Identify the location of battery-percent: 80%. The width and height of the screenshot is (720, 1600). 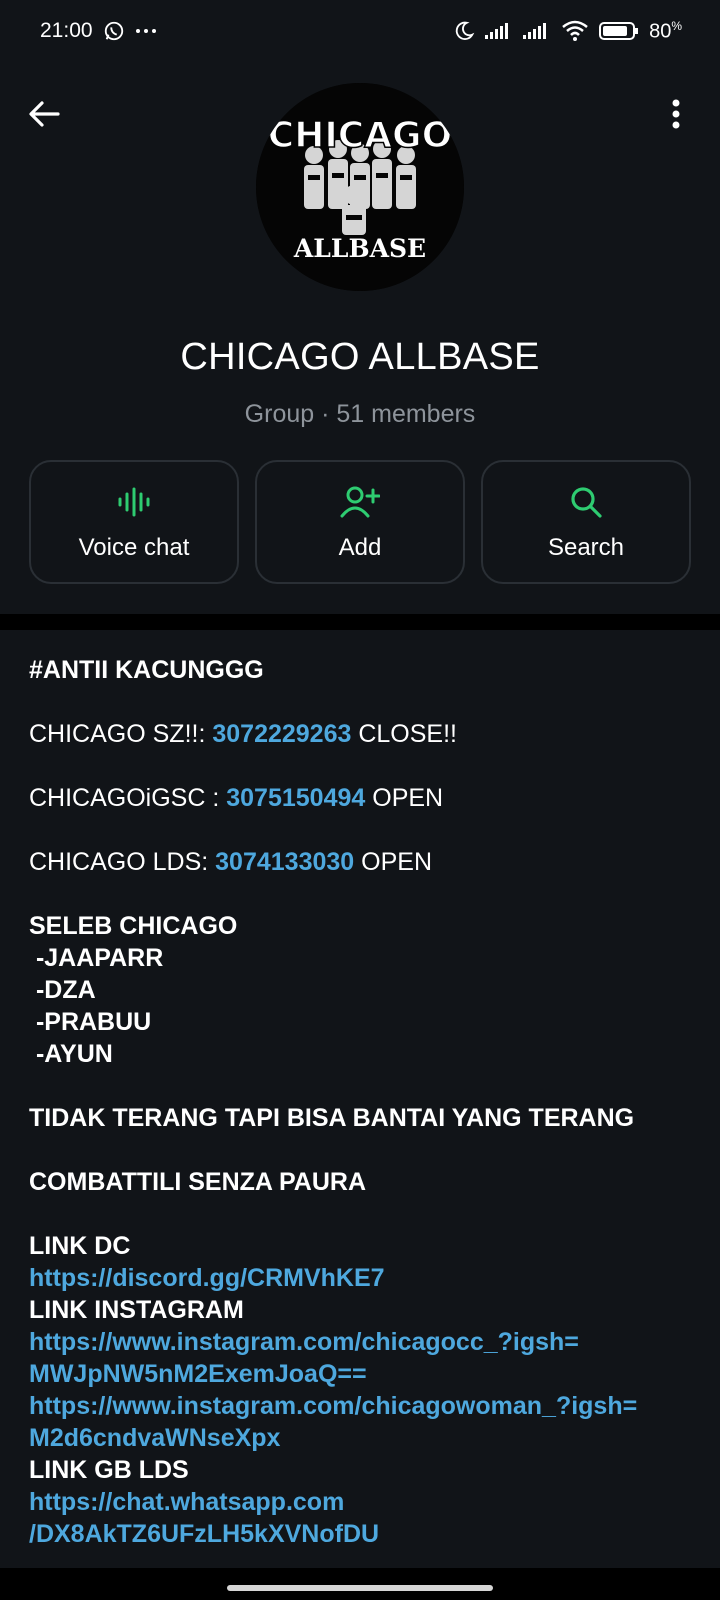
(665, 30).